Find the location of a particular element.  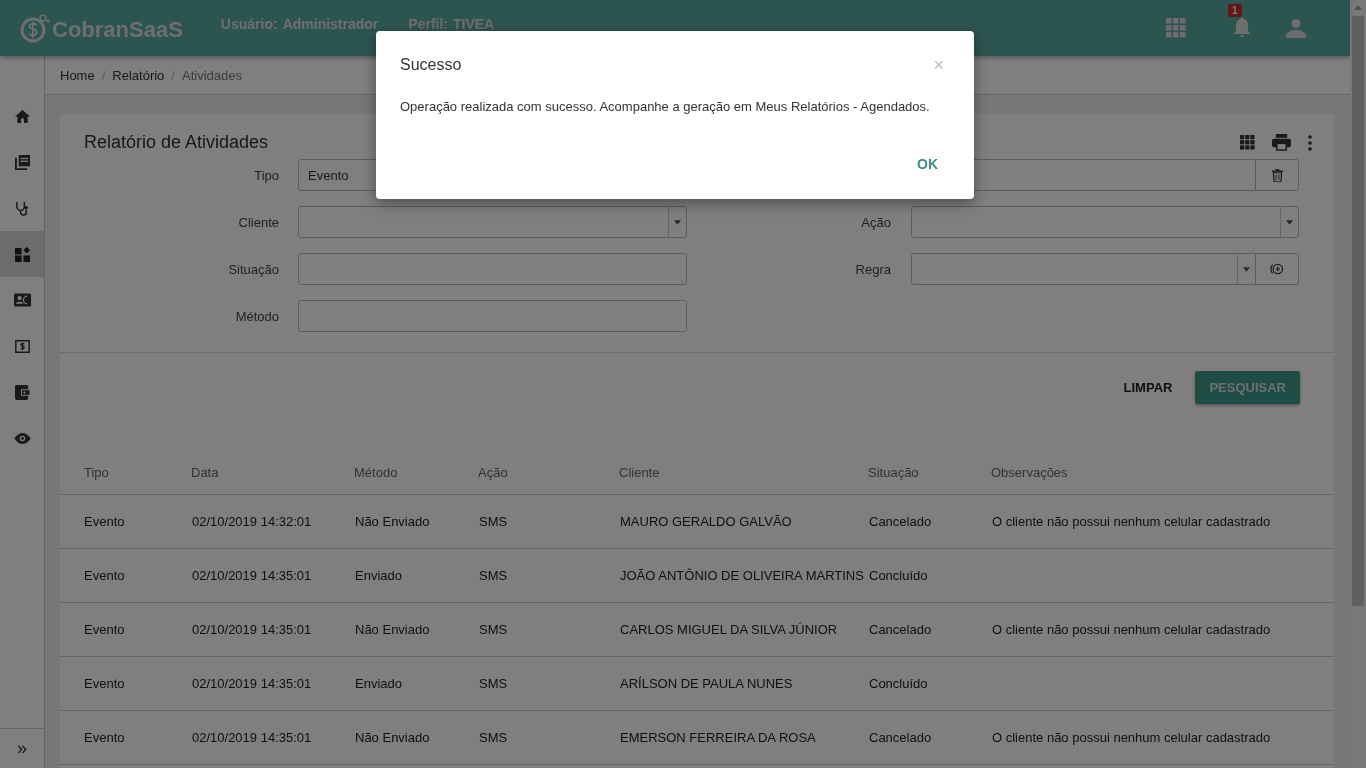

column-header: Ação is located at coordinates (548, 472).